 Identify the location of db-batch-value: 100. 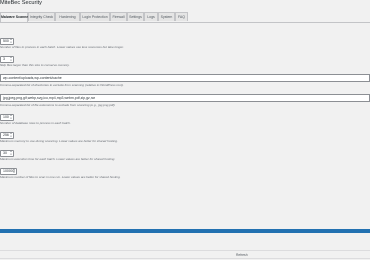
(6, 117).